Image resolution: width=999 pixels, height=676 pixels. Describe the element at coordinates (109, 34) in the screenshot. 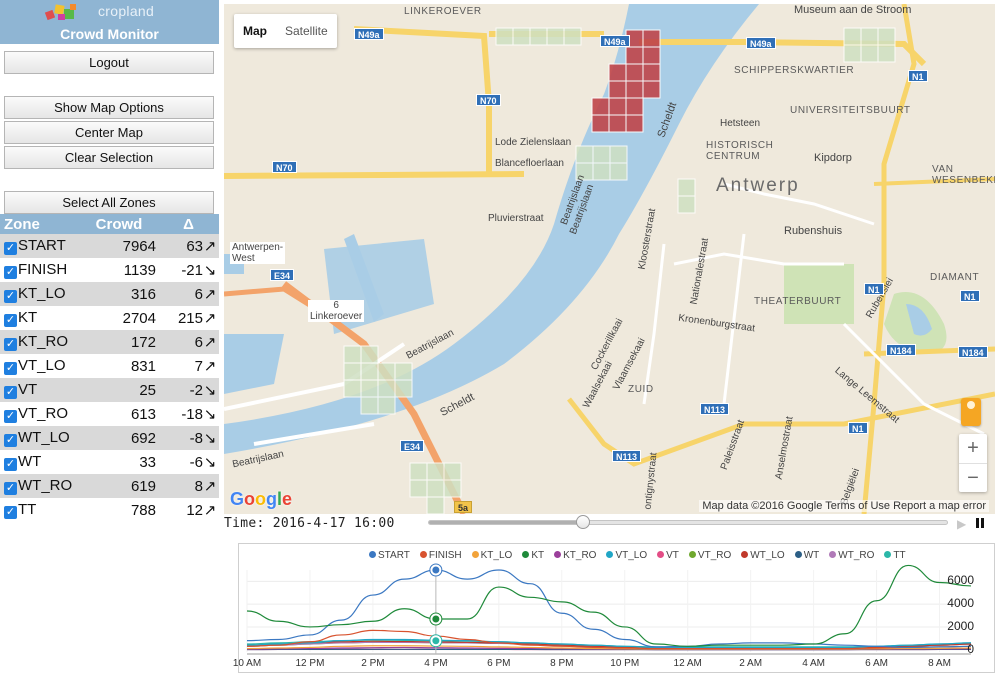

I see `app-title: Crowd Monitor` at that location.